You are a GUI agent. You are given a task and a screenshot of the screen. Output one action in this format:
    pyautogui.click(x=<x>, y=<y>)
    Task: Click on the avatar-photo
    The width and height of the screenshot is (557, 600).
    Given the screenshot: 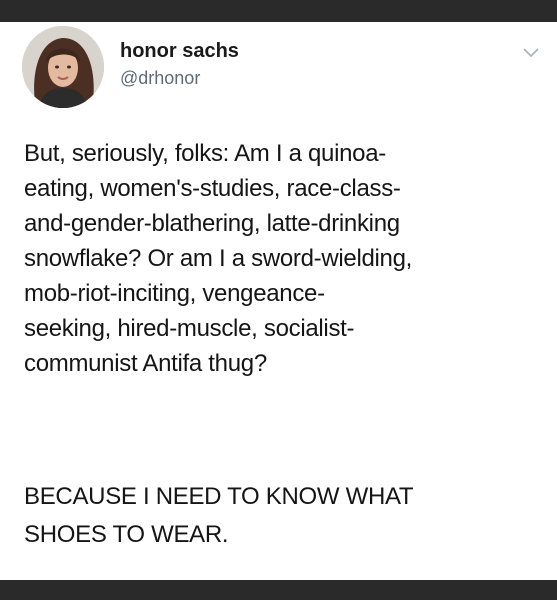 What is the action you would take?
    pyautogui.click(x=63, y=67)
    